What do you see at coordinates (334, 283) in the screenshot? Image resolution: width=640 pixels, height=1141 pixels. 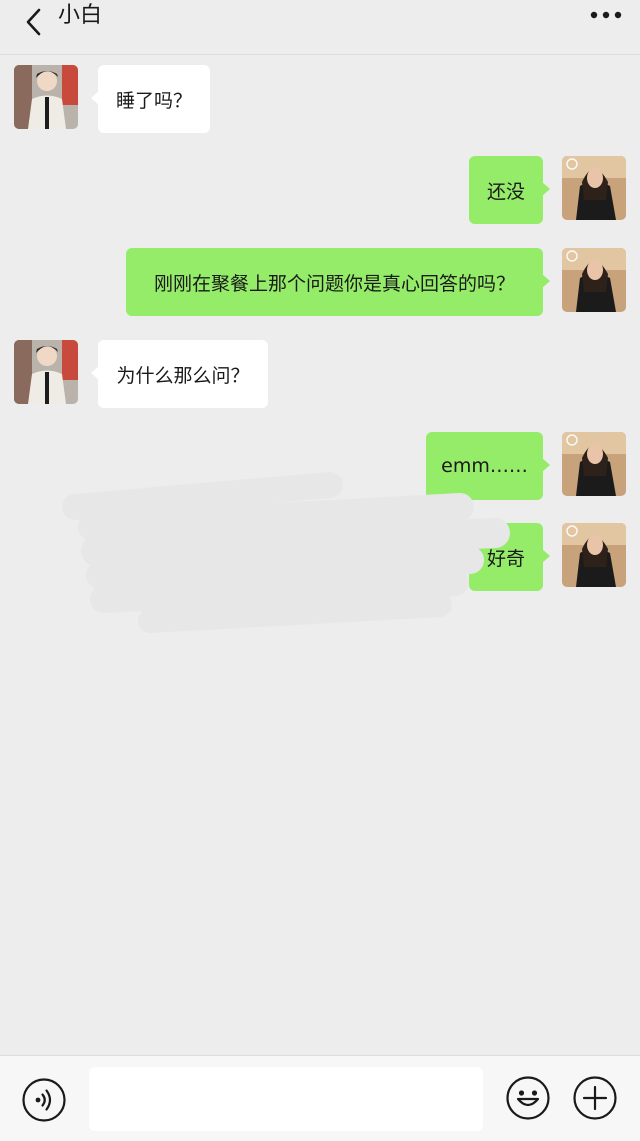 I see `message-text: 刚刚在聚餐上那个问题你是真心回答的吗？` at bounding box center [334, 283].